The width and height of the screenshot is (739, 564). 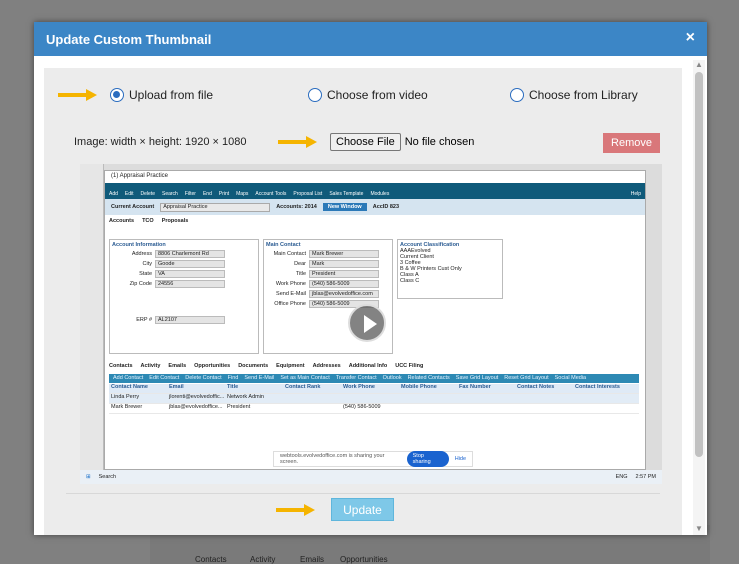 I want to click on thumb-field-label: Zip Code, so click(x=140, y=284).